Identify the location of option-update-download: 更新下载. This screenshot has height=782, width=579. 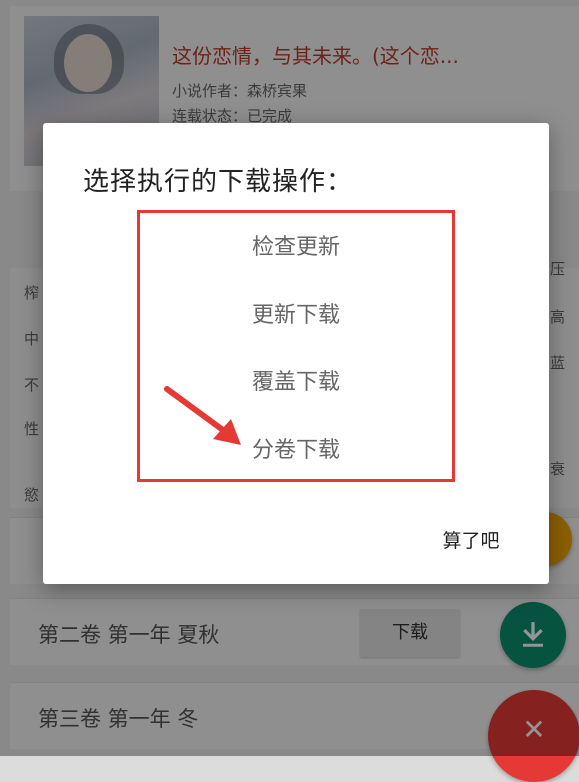
(296, 316).